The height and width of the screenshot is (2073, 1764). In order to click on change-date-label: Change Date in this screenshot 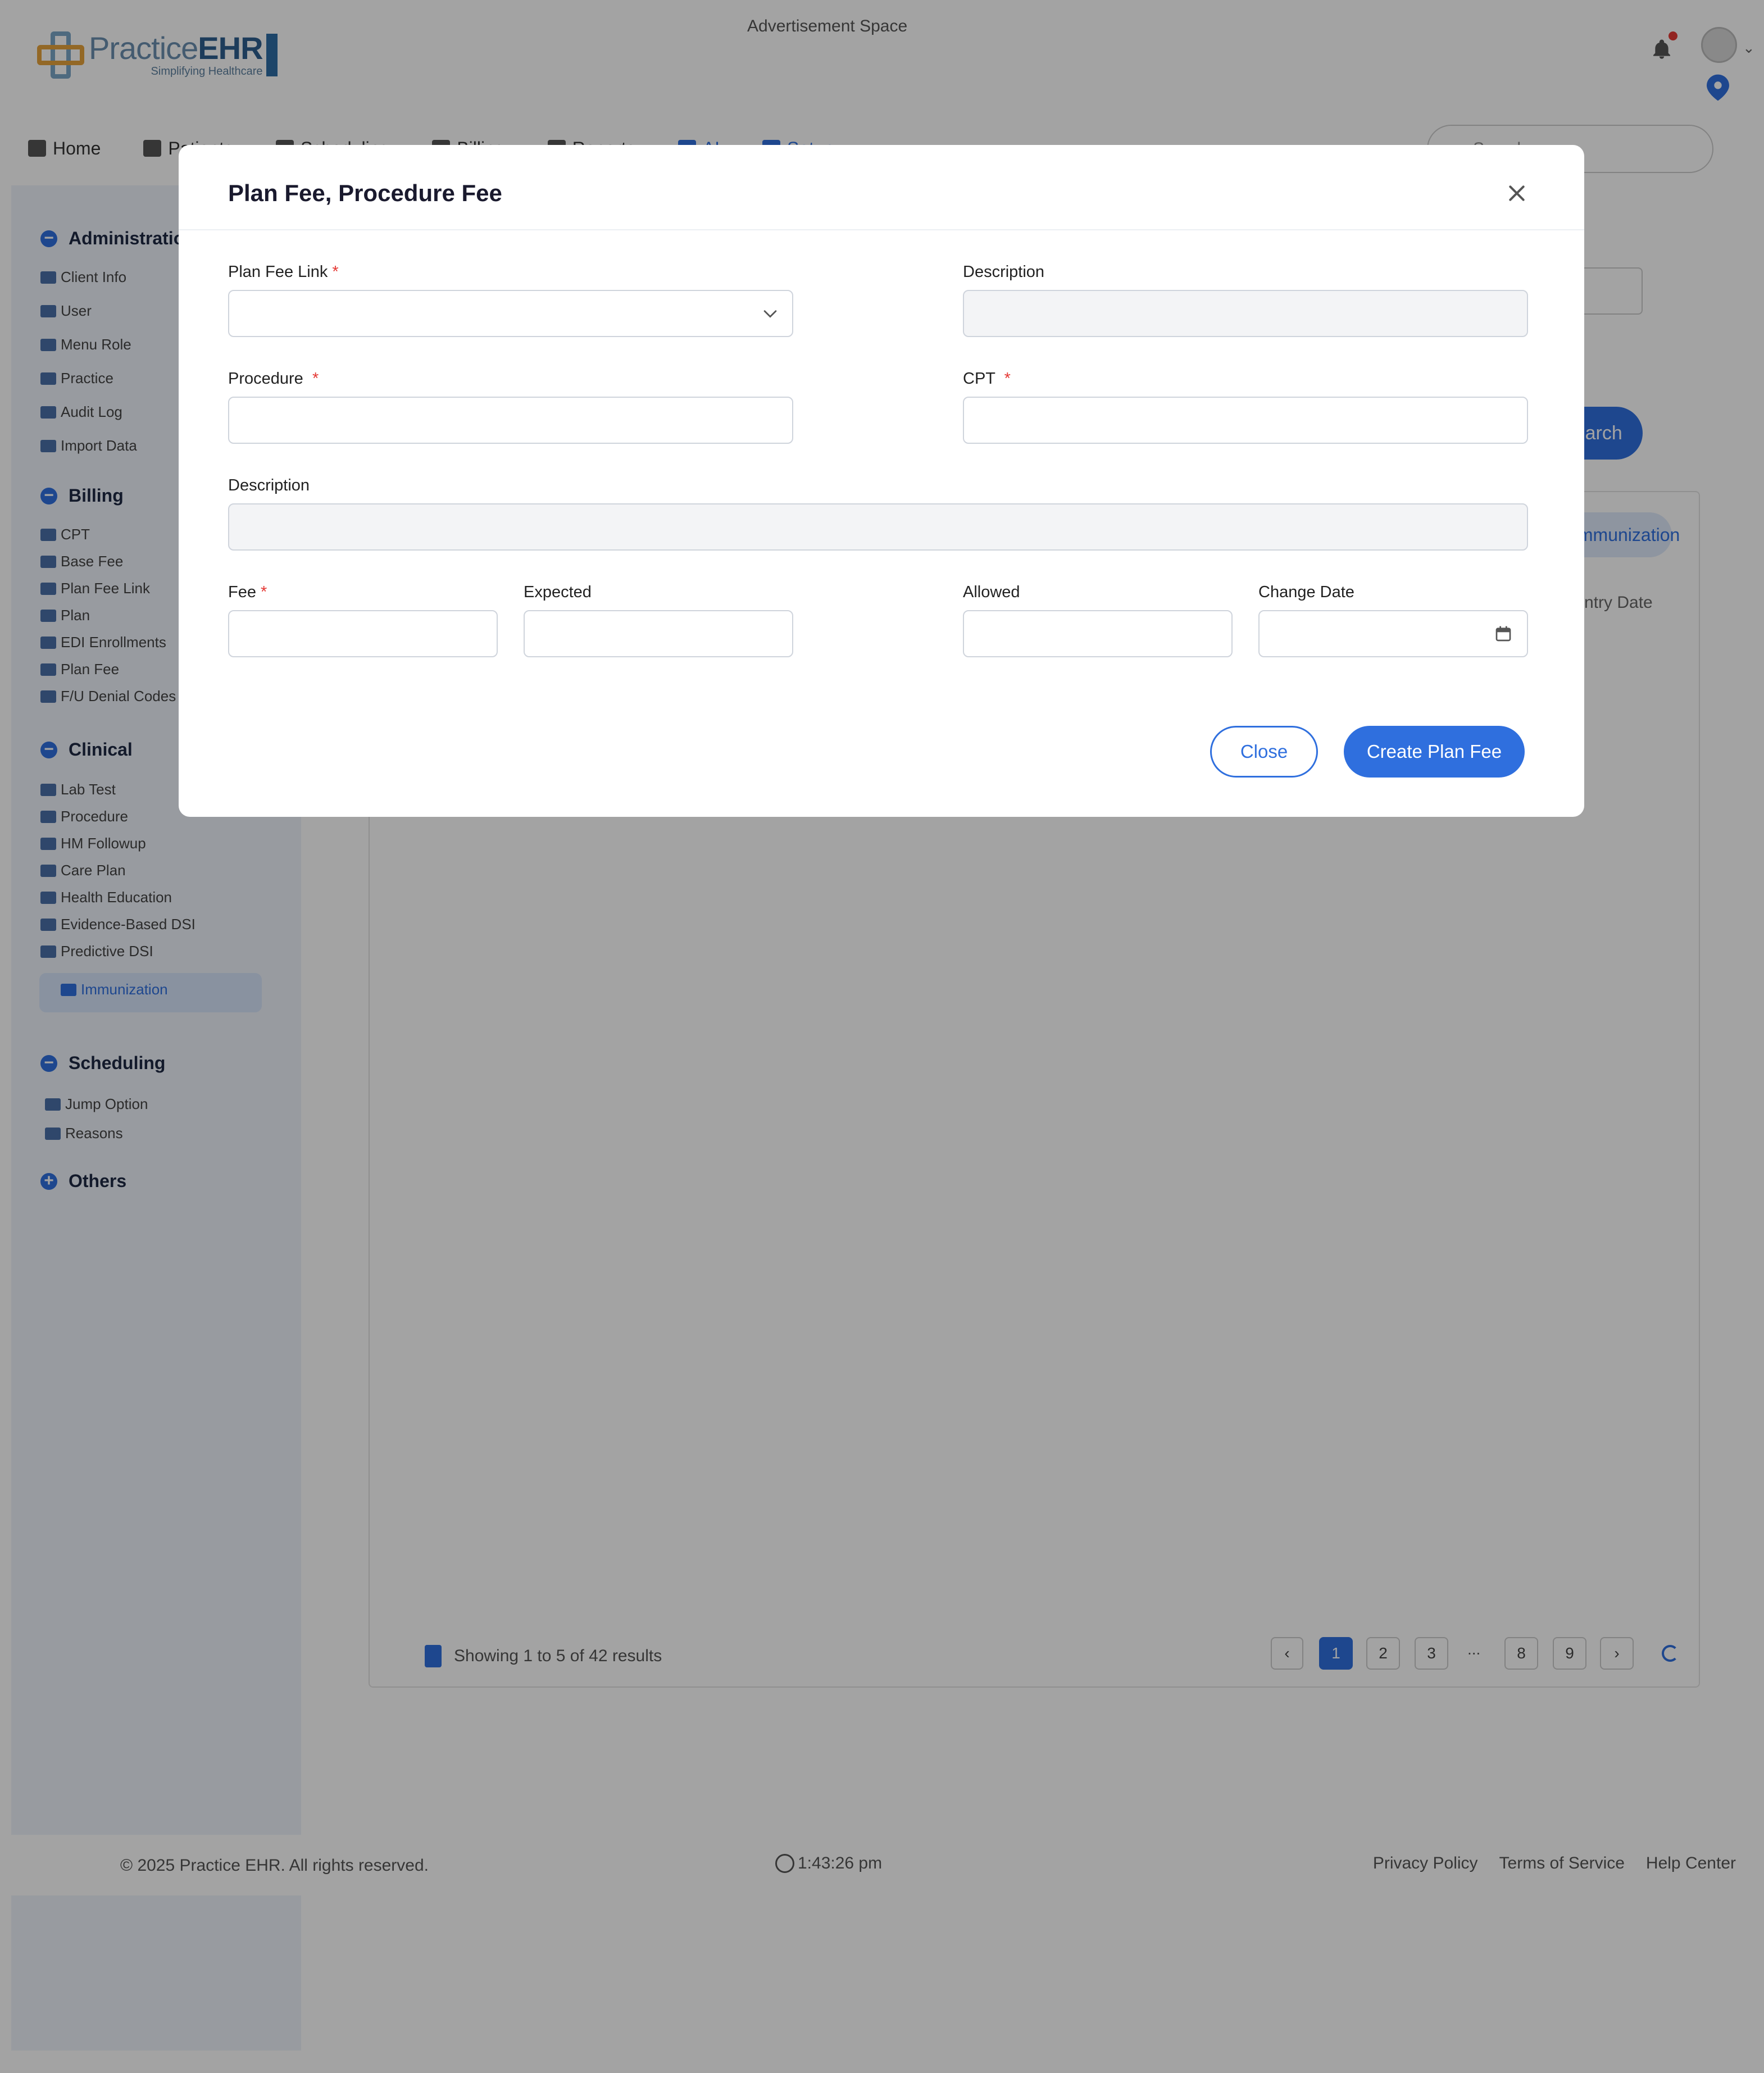, I will do `click(1306, 592)`.